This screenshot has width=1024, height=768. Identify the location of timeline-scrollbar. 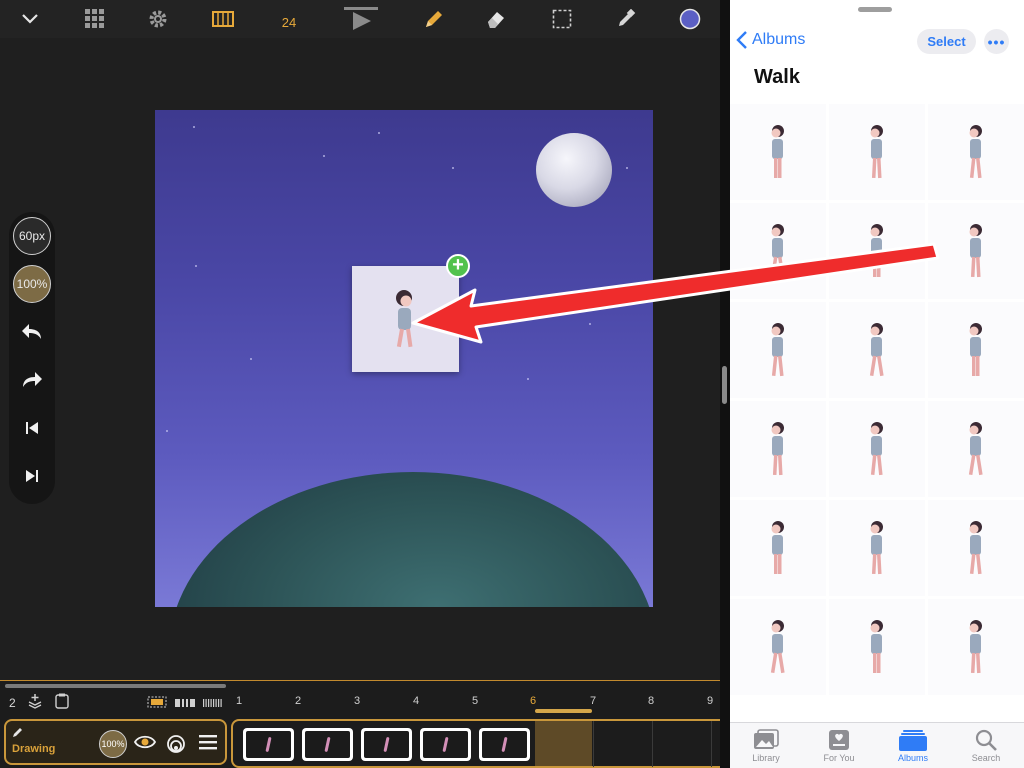
(115, 686).